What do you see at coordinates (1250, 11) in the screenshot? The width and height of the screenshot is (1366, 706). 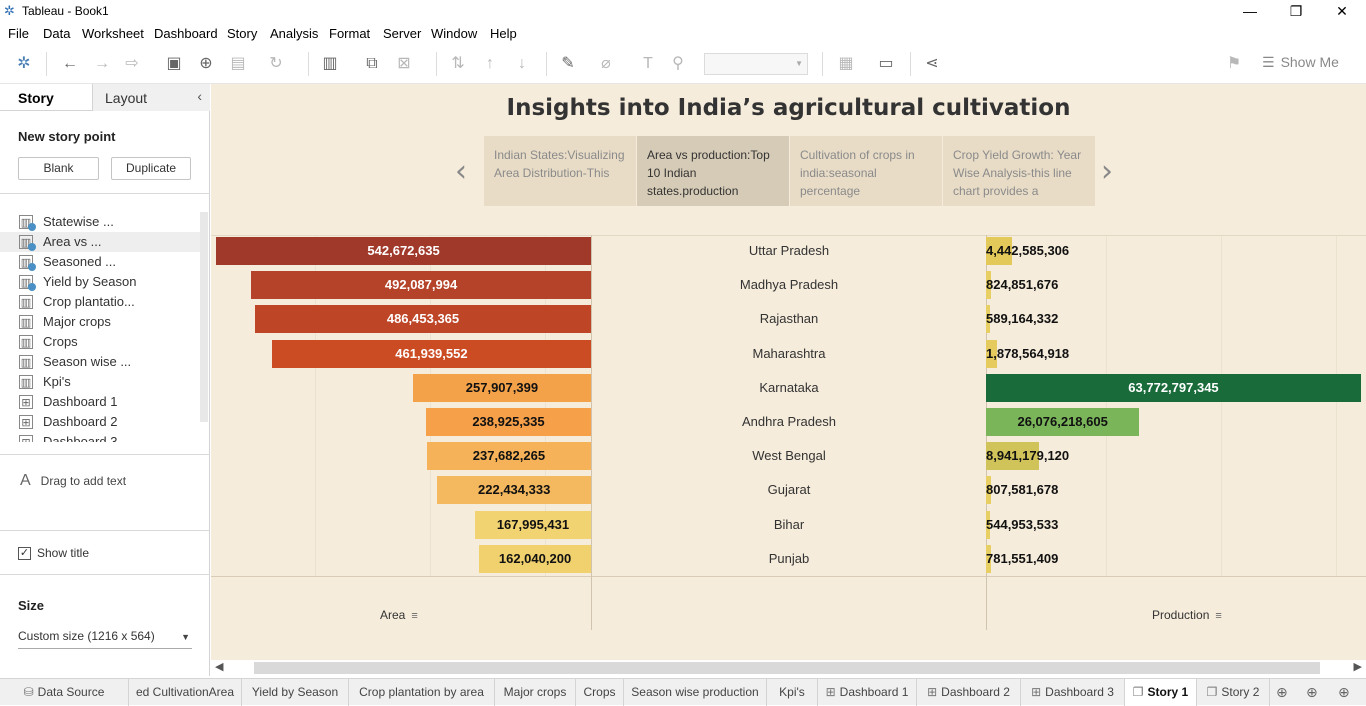 I see `minimize-button: —` at bounding box center [1250, 11].